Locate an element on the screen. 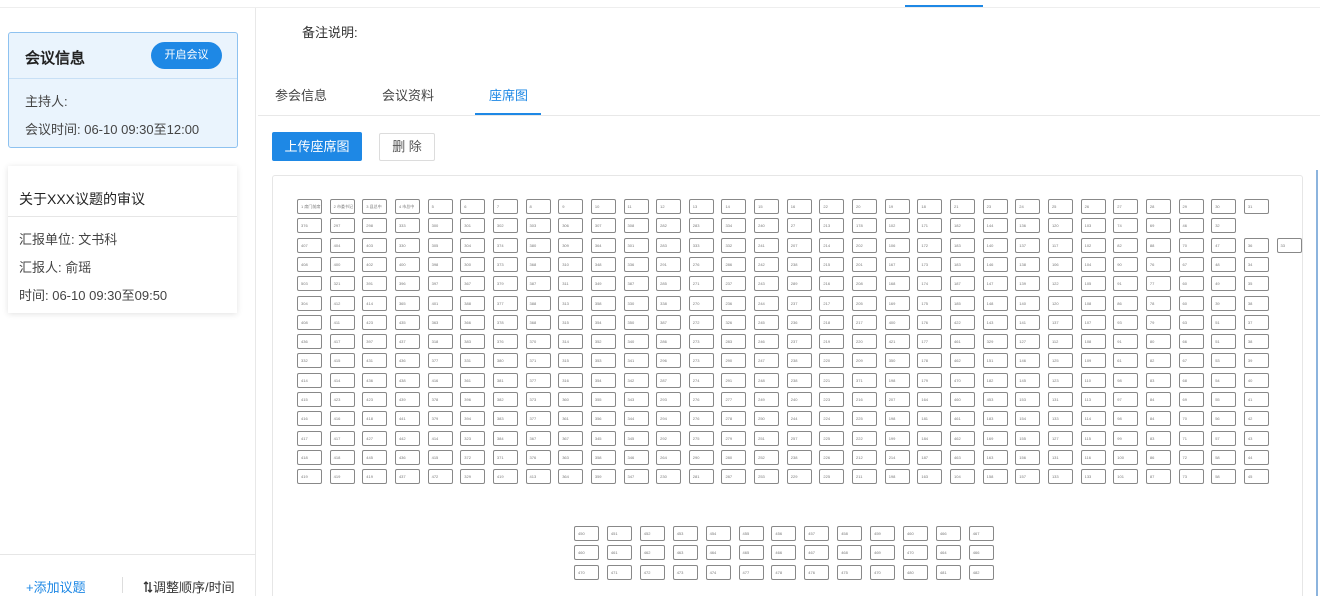 Image resolution: width=1320 pixels, height=596 pixels. stage-seat: 453 is located at coordinates (685, 533).